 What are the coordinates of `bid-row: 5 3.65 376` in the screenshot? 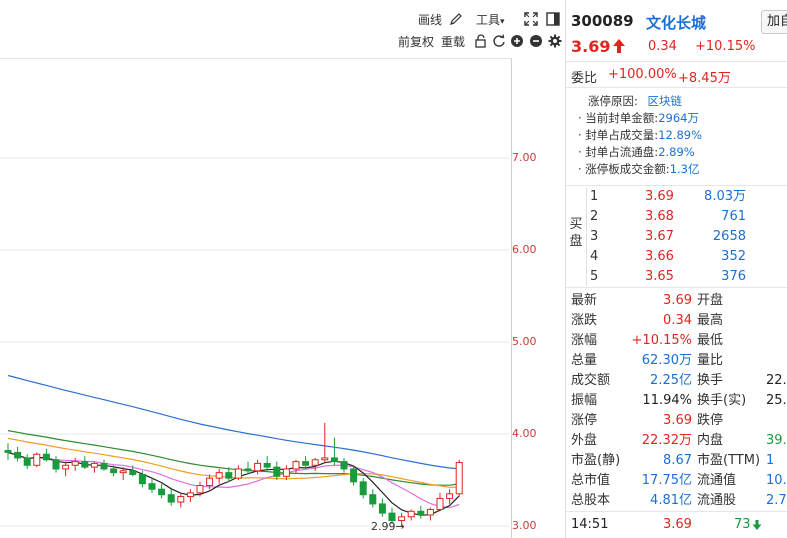 It's located at (688, 277).